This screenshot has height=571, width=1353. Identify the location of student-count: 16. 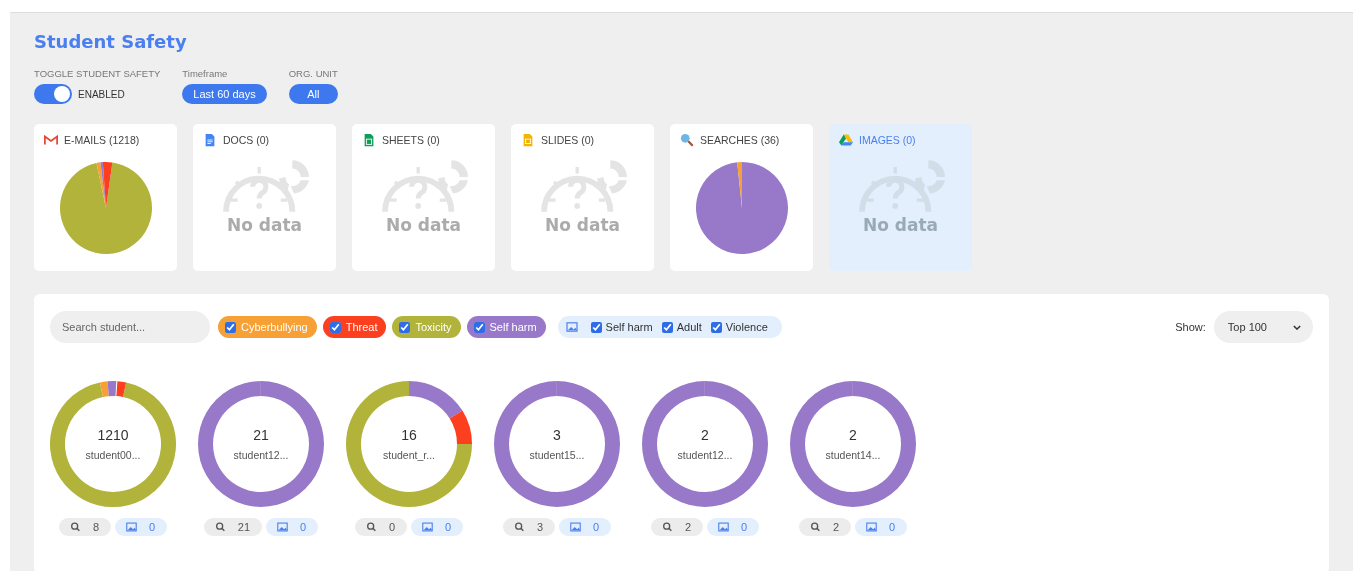
(409, 435).